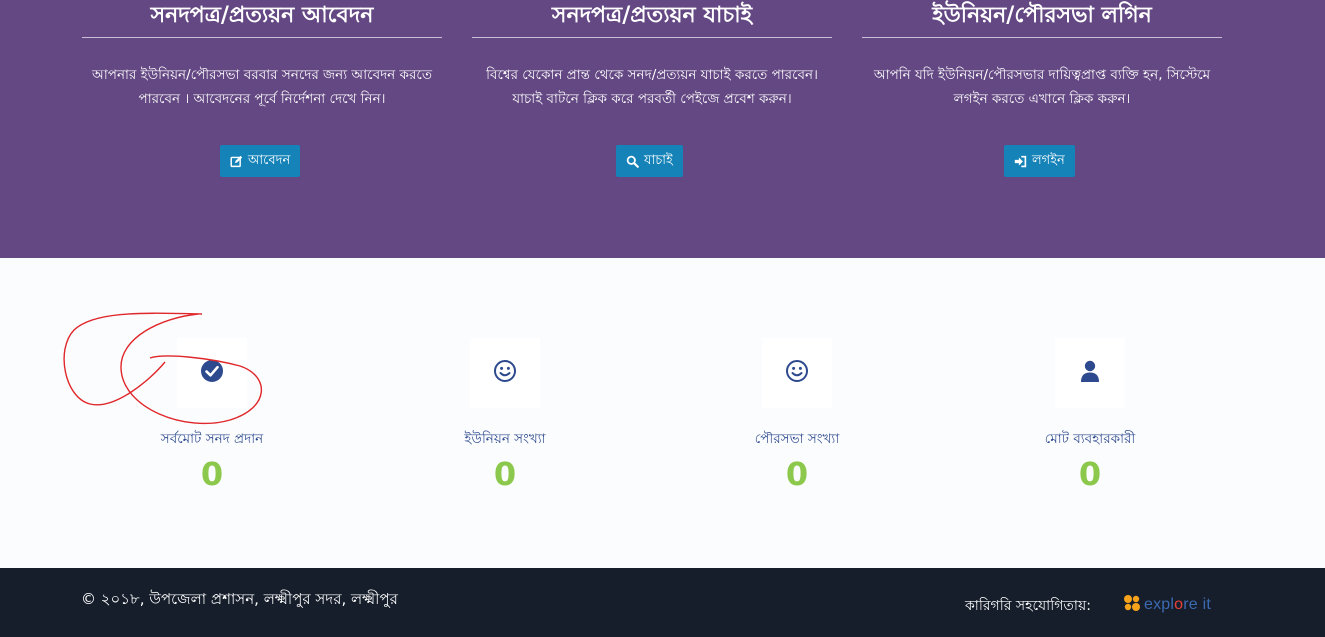 Image resolution: width=1325 pixels, height=637 pixels. Describe the element at coordinates (652, 37) in the screenshot. I see `verify-divider` at that location.